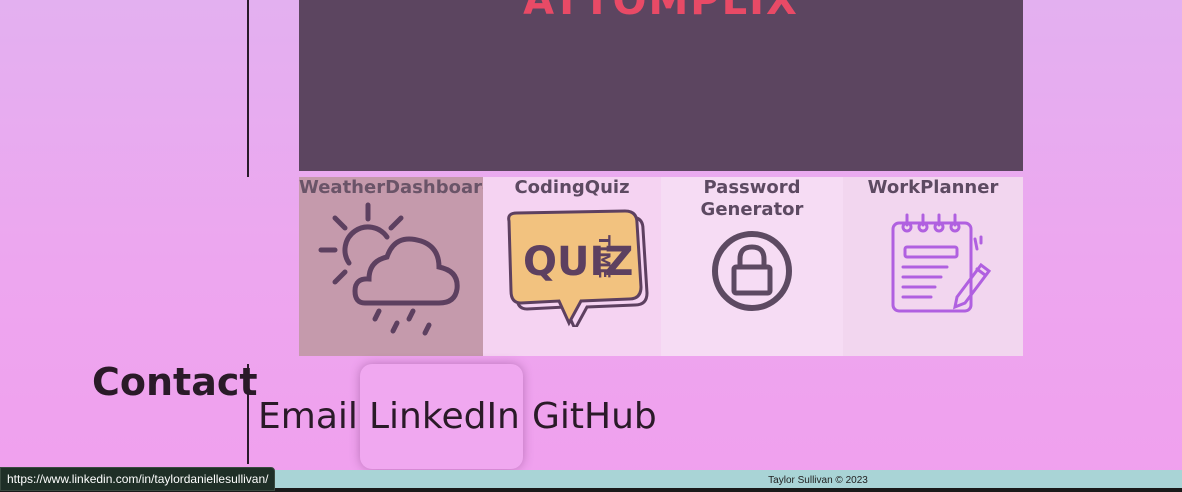 The image size is (1182, 492). I want to click on linkedin-link: LinkedIn, so click(441, 416).